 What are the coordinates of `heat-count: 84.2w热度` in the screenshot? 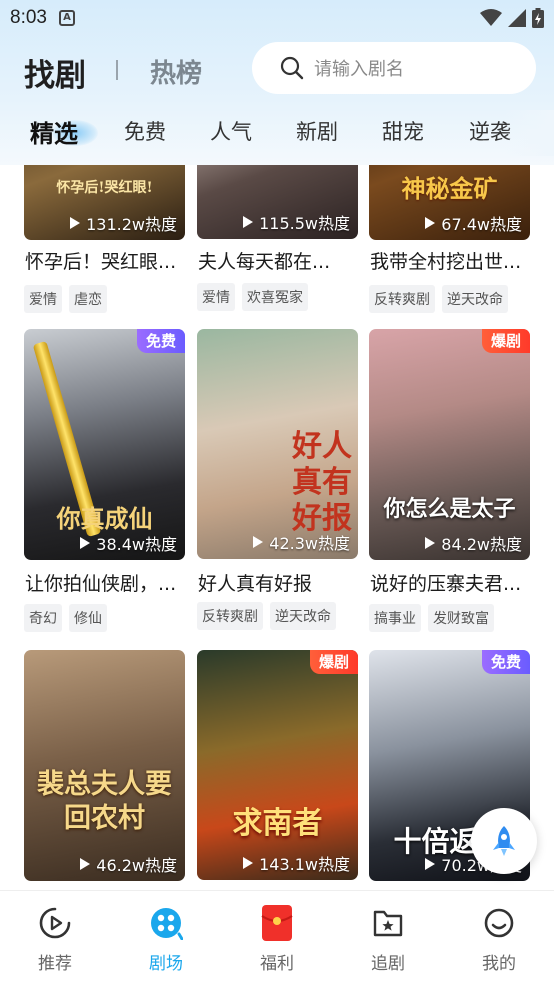 It's located at (473, 543).